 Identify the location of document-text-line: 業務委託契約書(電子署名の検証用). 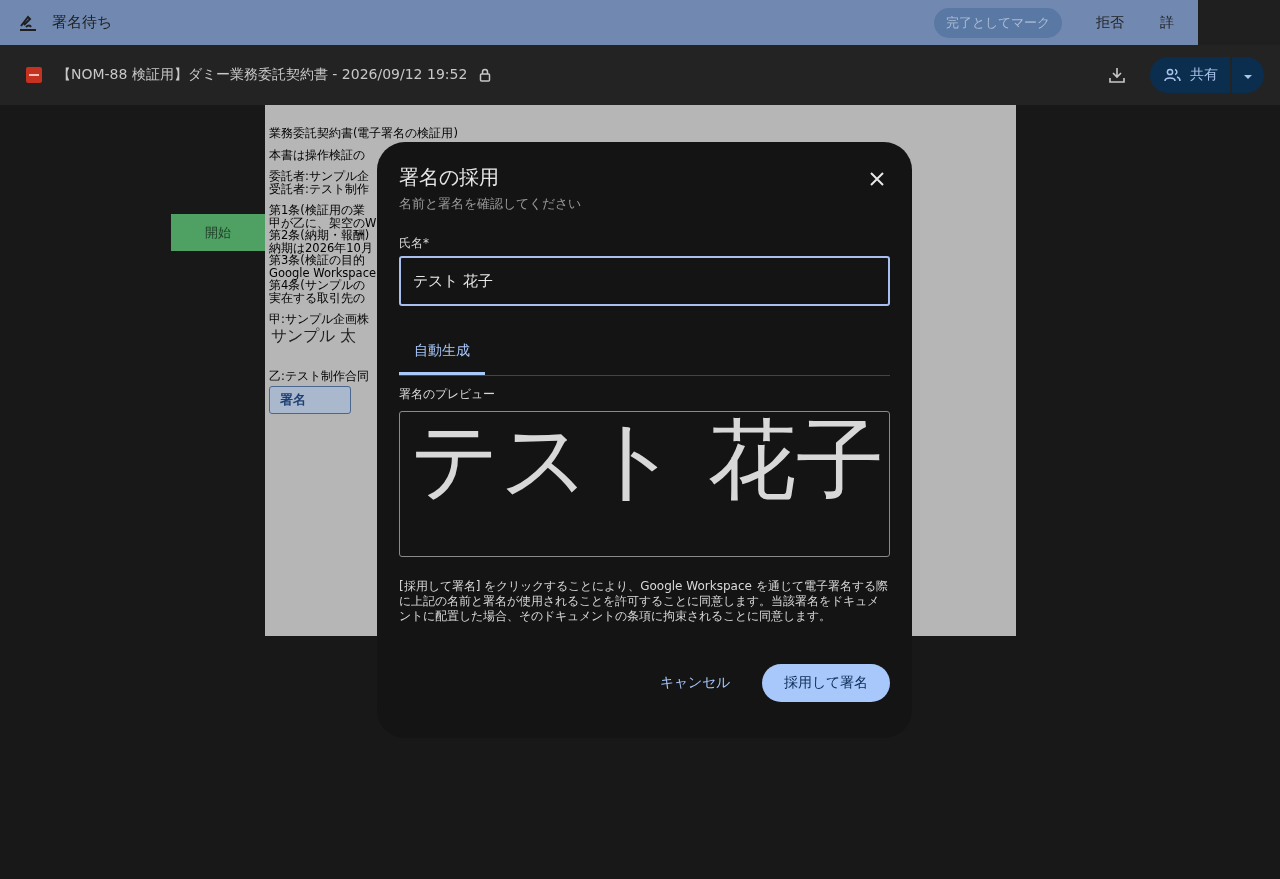
(363, 133).